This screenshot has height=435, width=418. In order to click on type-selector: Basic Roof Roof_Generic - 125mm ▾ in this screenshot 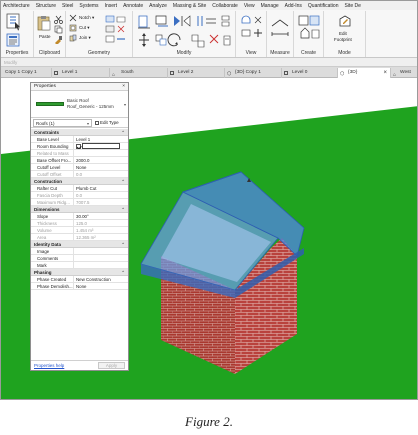, I will do `click(79, 104)`.